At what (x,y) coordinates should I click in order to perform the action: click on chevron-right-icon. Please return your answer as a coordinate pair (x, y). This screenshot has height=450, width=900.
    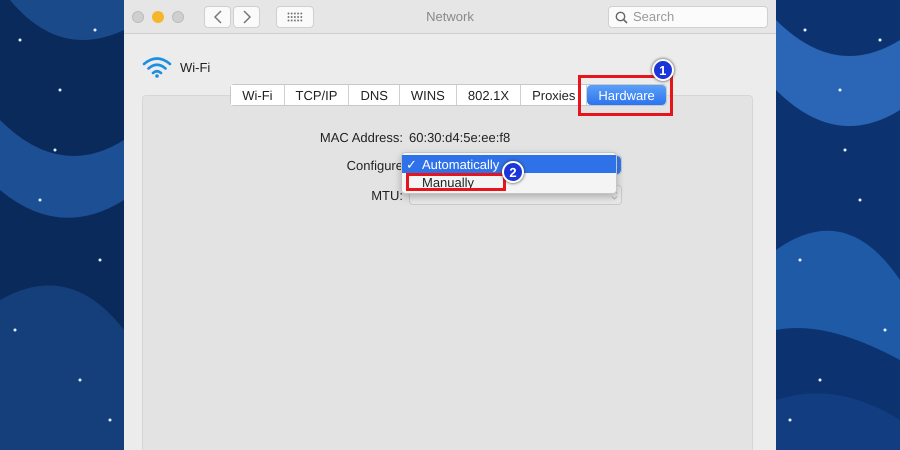
    Looking at the image, I should click on (247, 17).